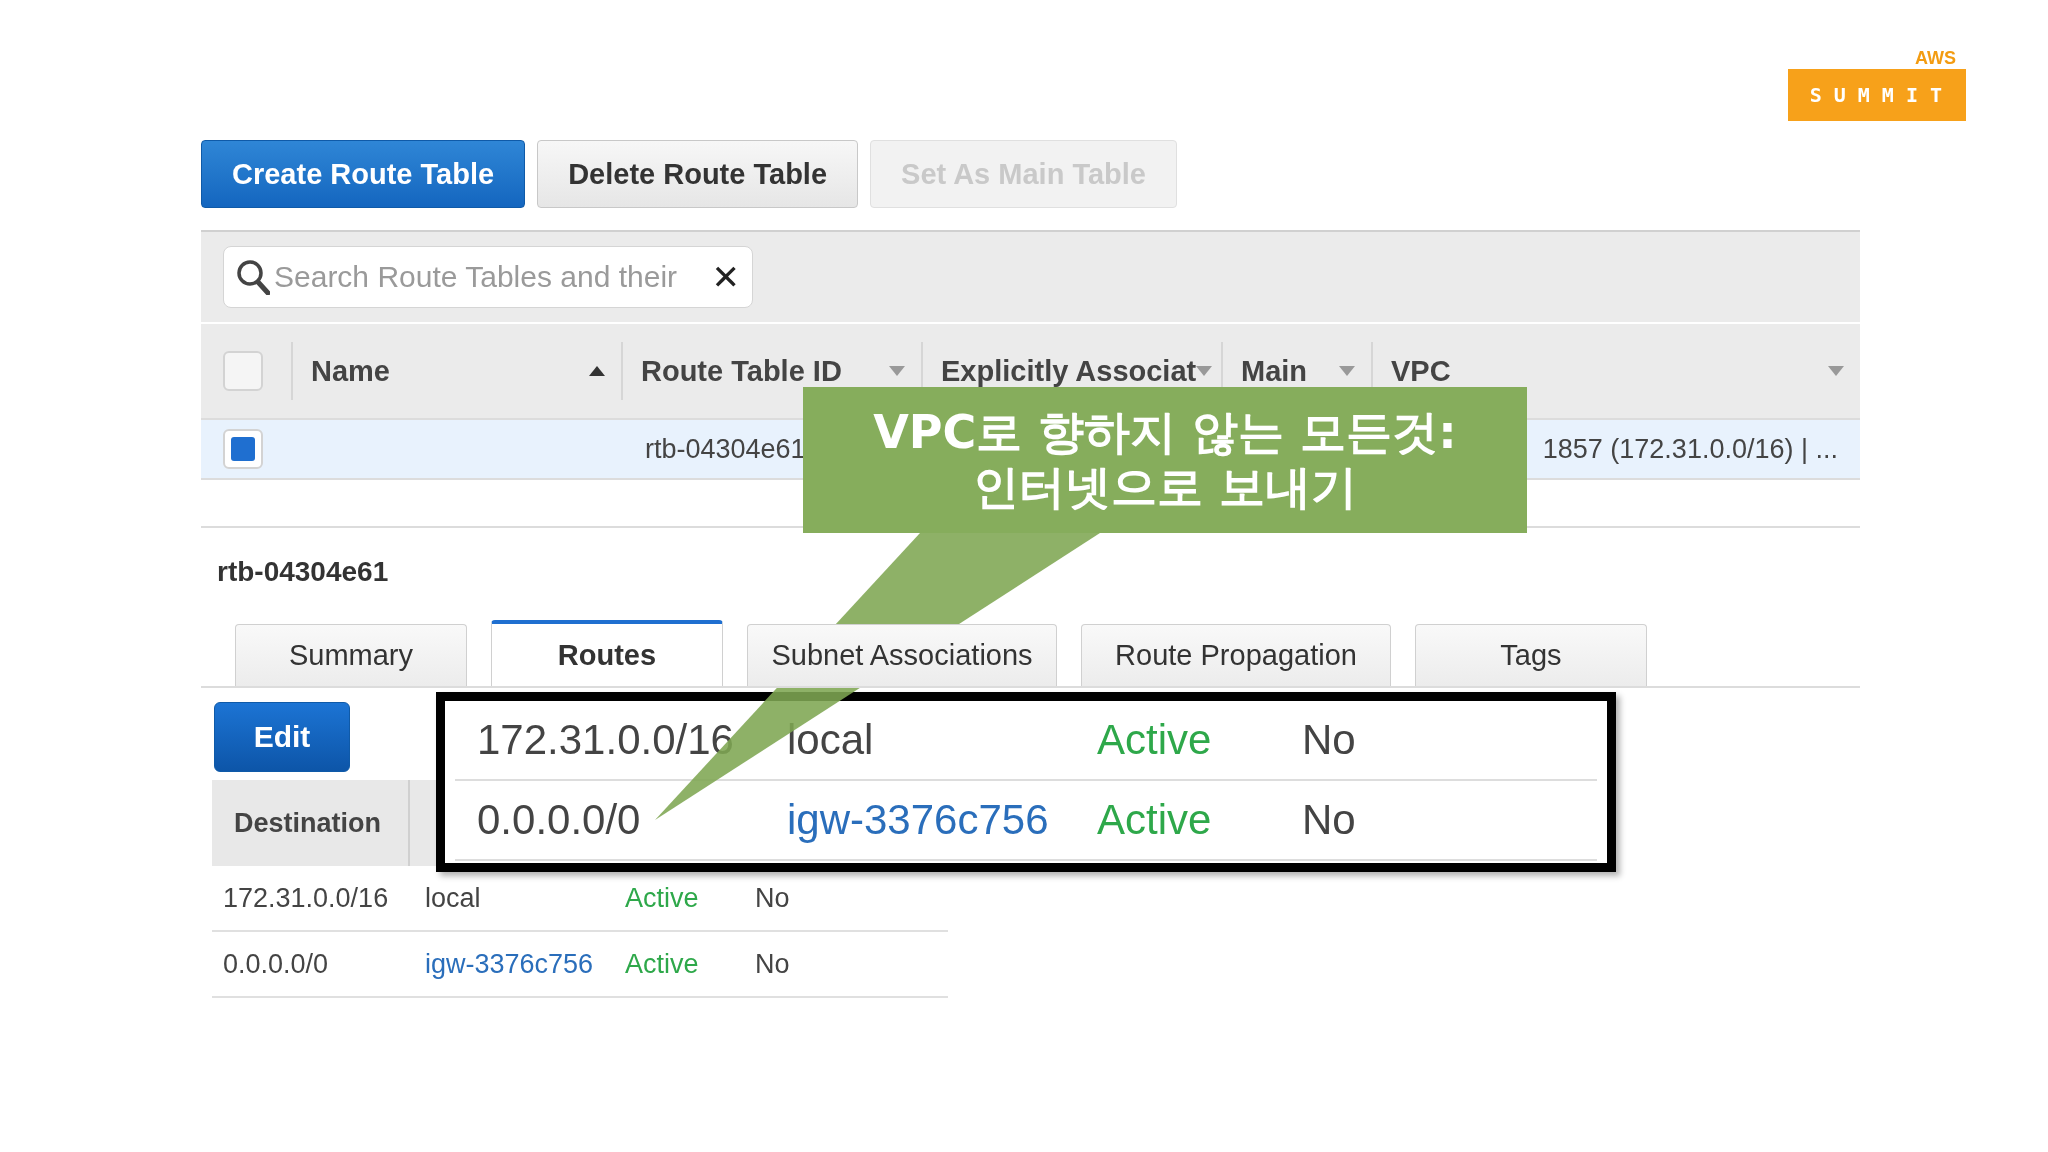 This screenshot has height=1152, width=2048. I want to click on logo-caption: AWS, so click(1935, 58).